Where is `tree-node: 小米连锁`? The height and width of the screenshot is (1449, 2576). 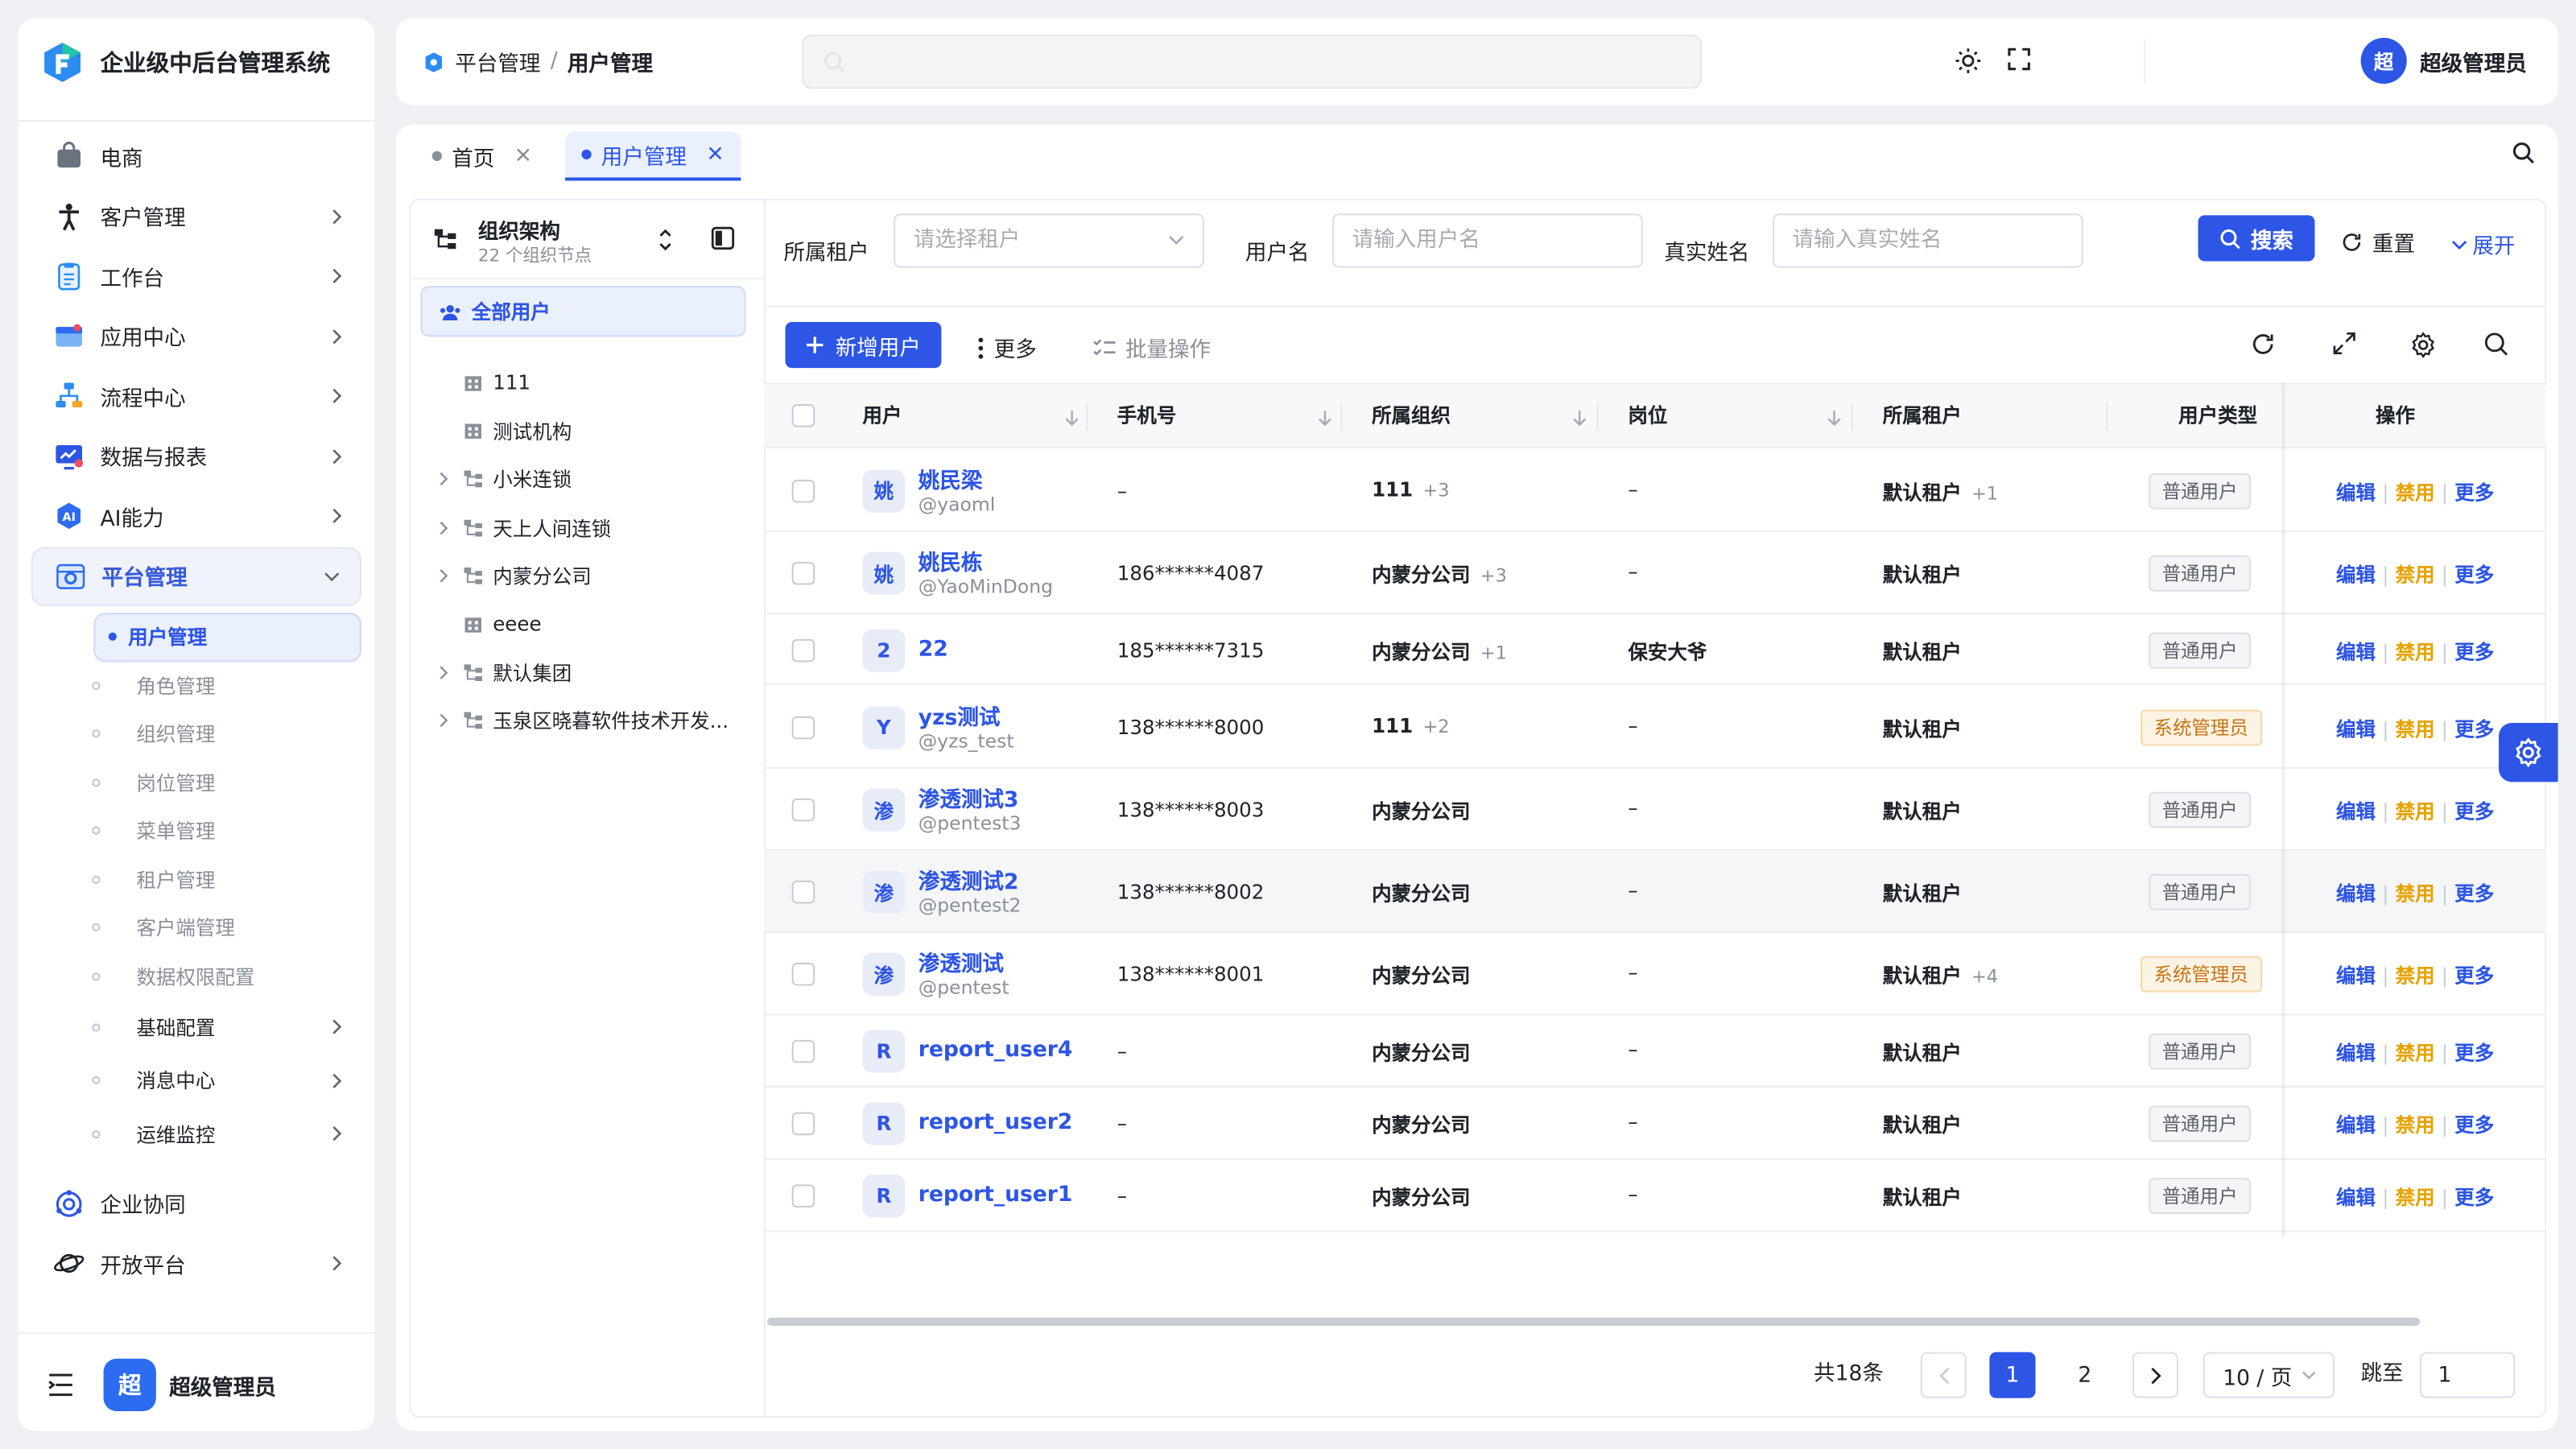 tree-node: 小米连锁 is located at coordinates (501, 479).